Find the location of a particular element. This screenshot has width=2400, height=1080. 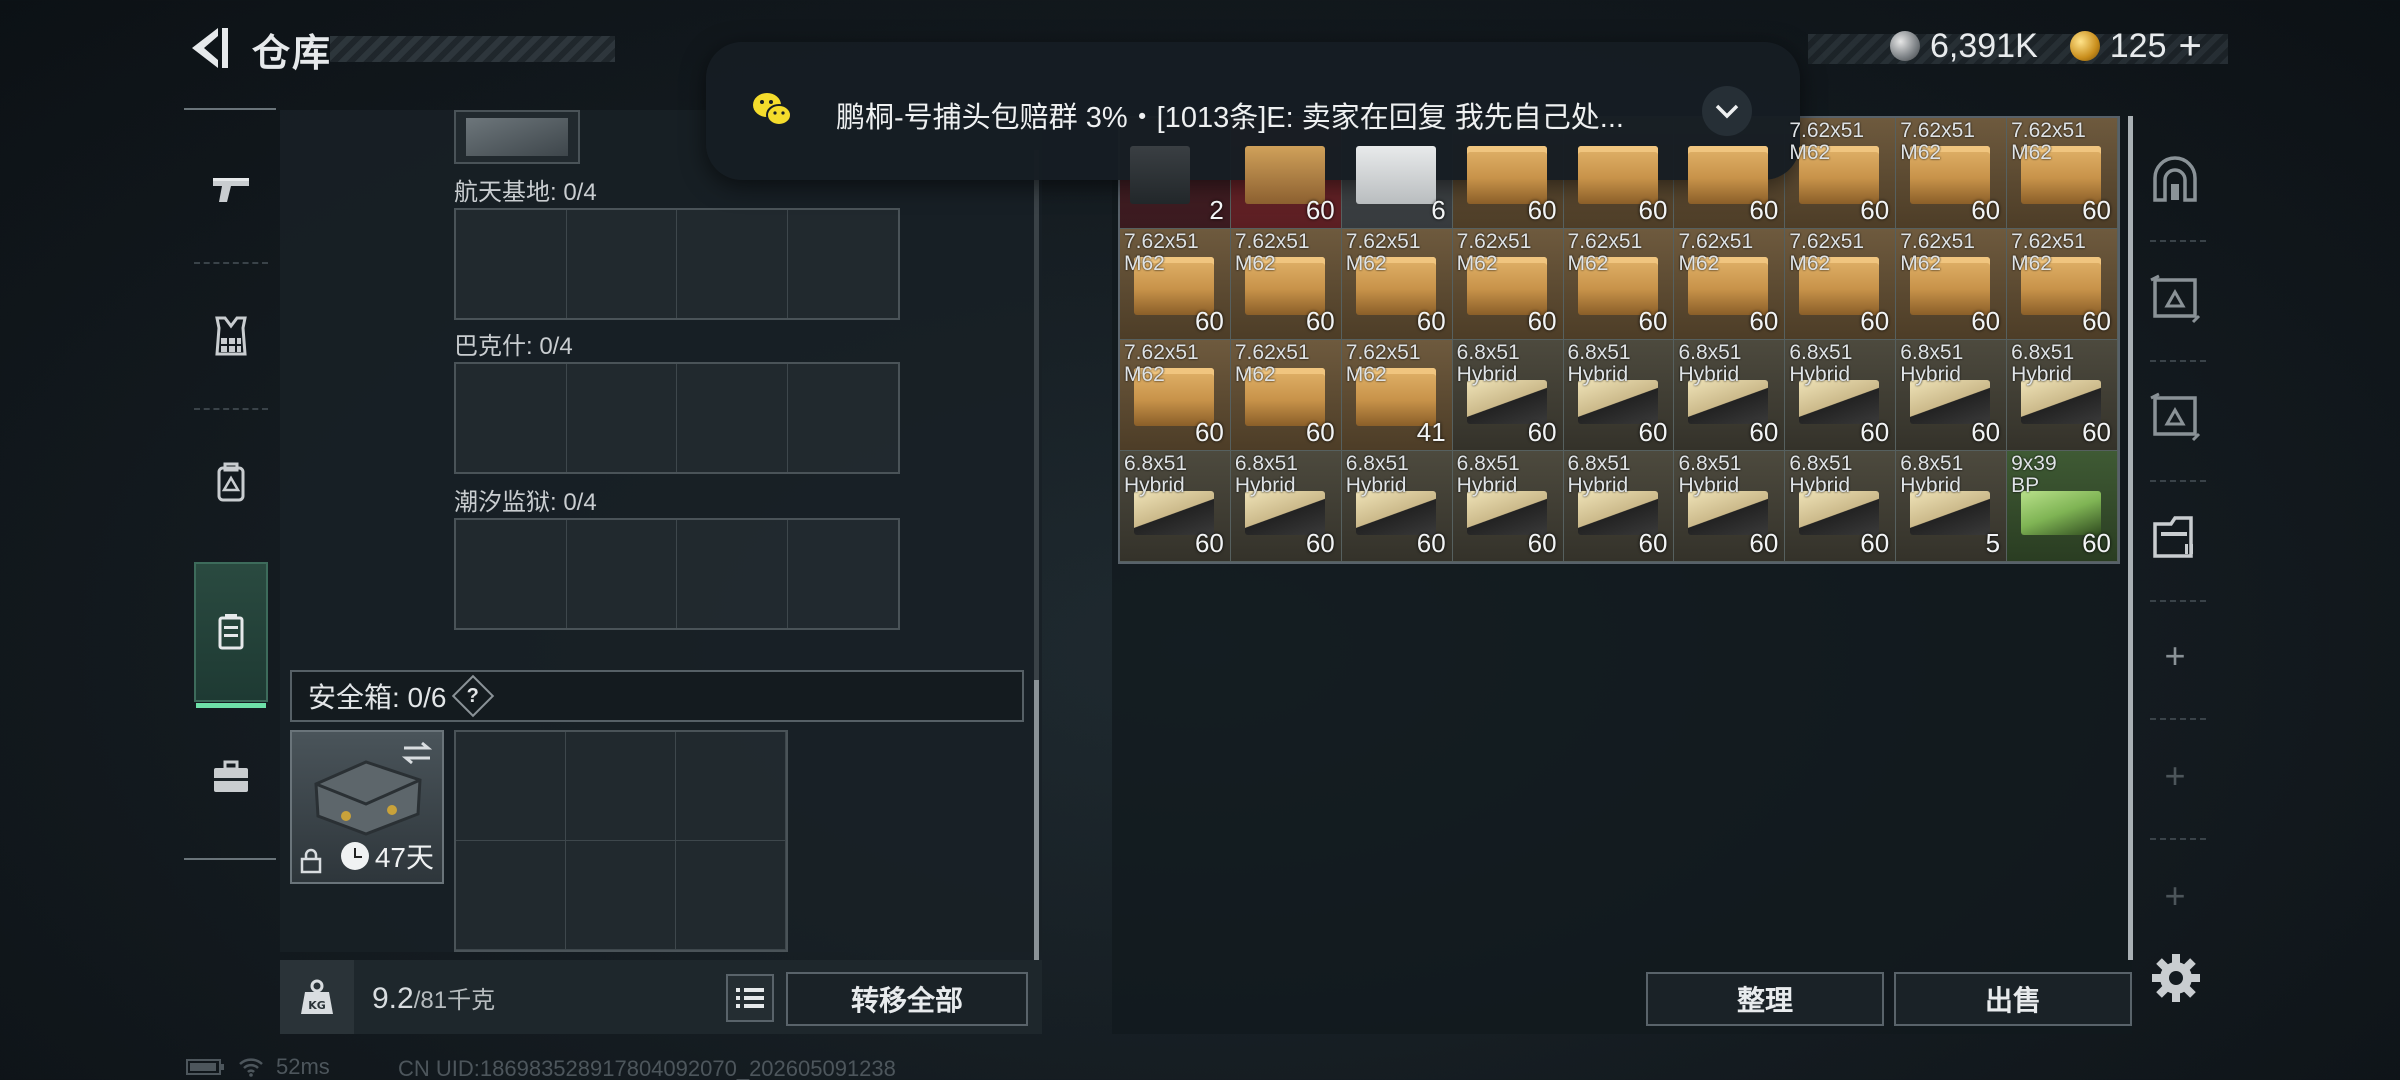

latency-text: 52ms is located at coordinates (303, 1066).